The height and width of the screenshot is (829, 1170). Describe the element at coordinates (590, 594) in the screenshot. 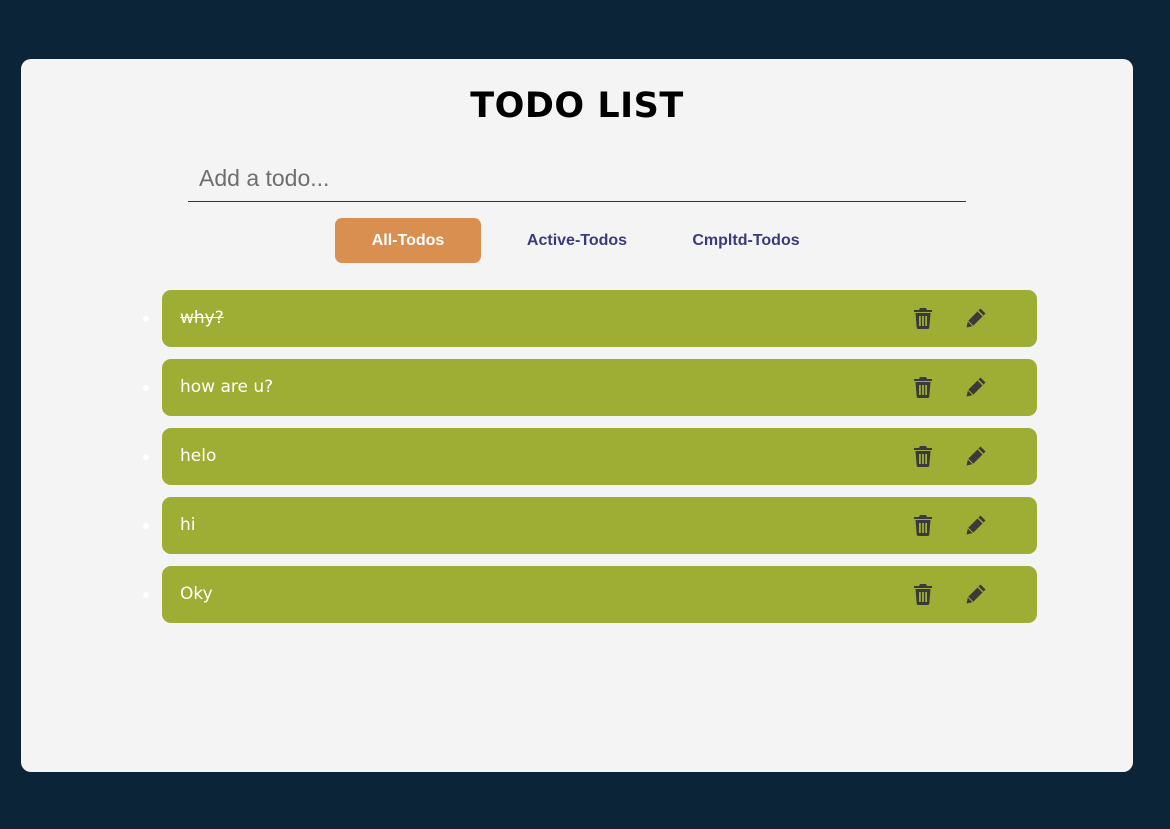

I see `todo-item: Oky` at that location.